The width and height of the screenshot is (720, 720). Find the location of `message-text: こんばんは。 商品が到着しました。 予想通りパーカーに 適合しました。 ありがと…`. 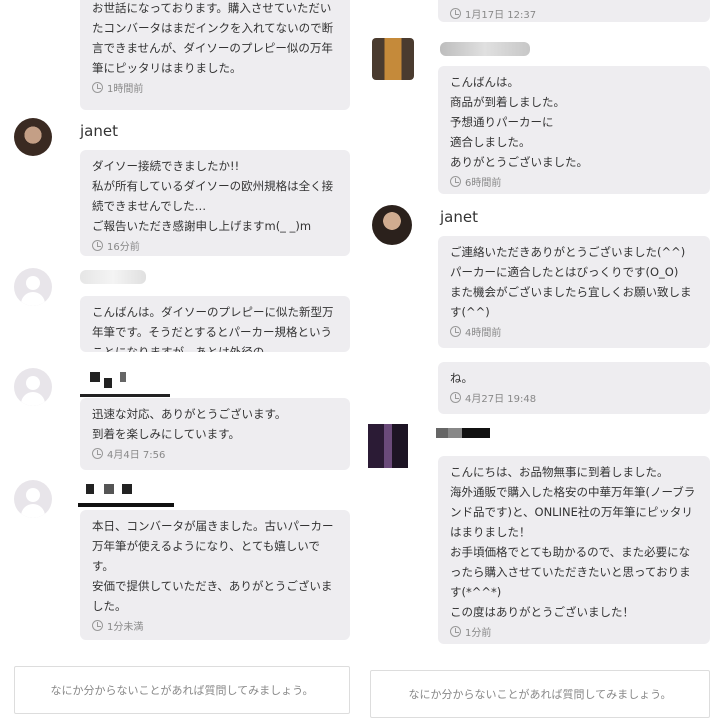

message-text: こんばんは。 商品が到着しました。 予想通りパーカーに 適合しました。 ありがと… is located at coordinates (519, 122).